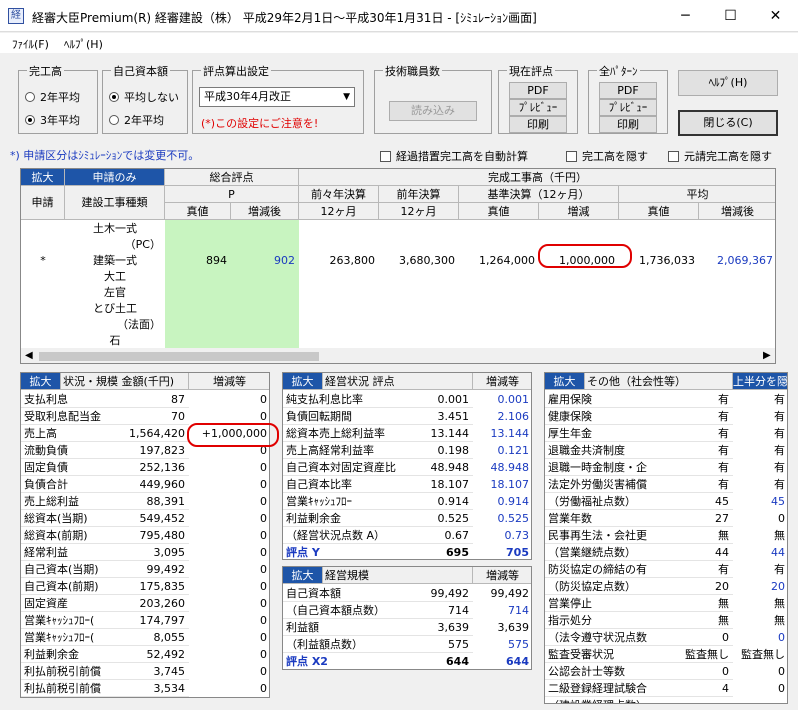  What do you see at coordinates (419, 228) in the screenshot?
I see `grid-cell-z` at bounding box center [419, 228].